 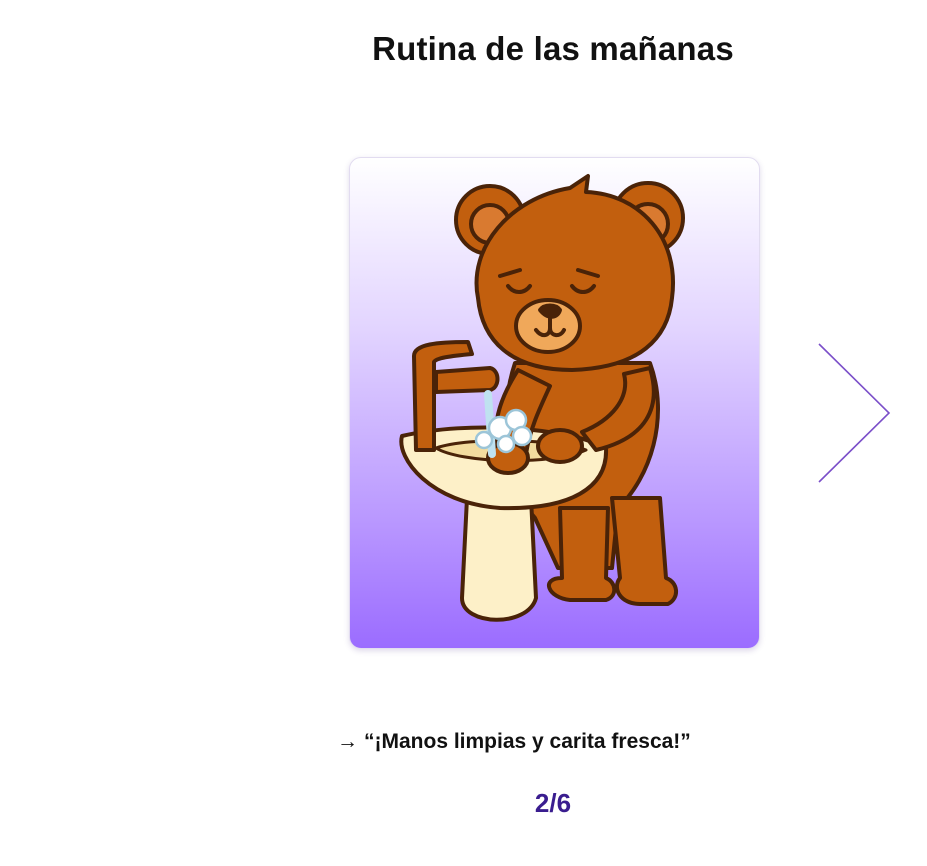 What do you see at coordinates (347, 741) in the screenshot?
I see `arrow-right-icon: →` at bounding box center [347, 741].